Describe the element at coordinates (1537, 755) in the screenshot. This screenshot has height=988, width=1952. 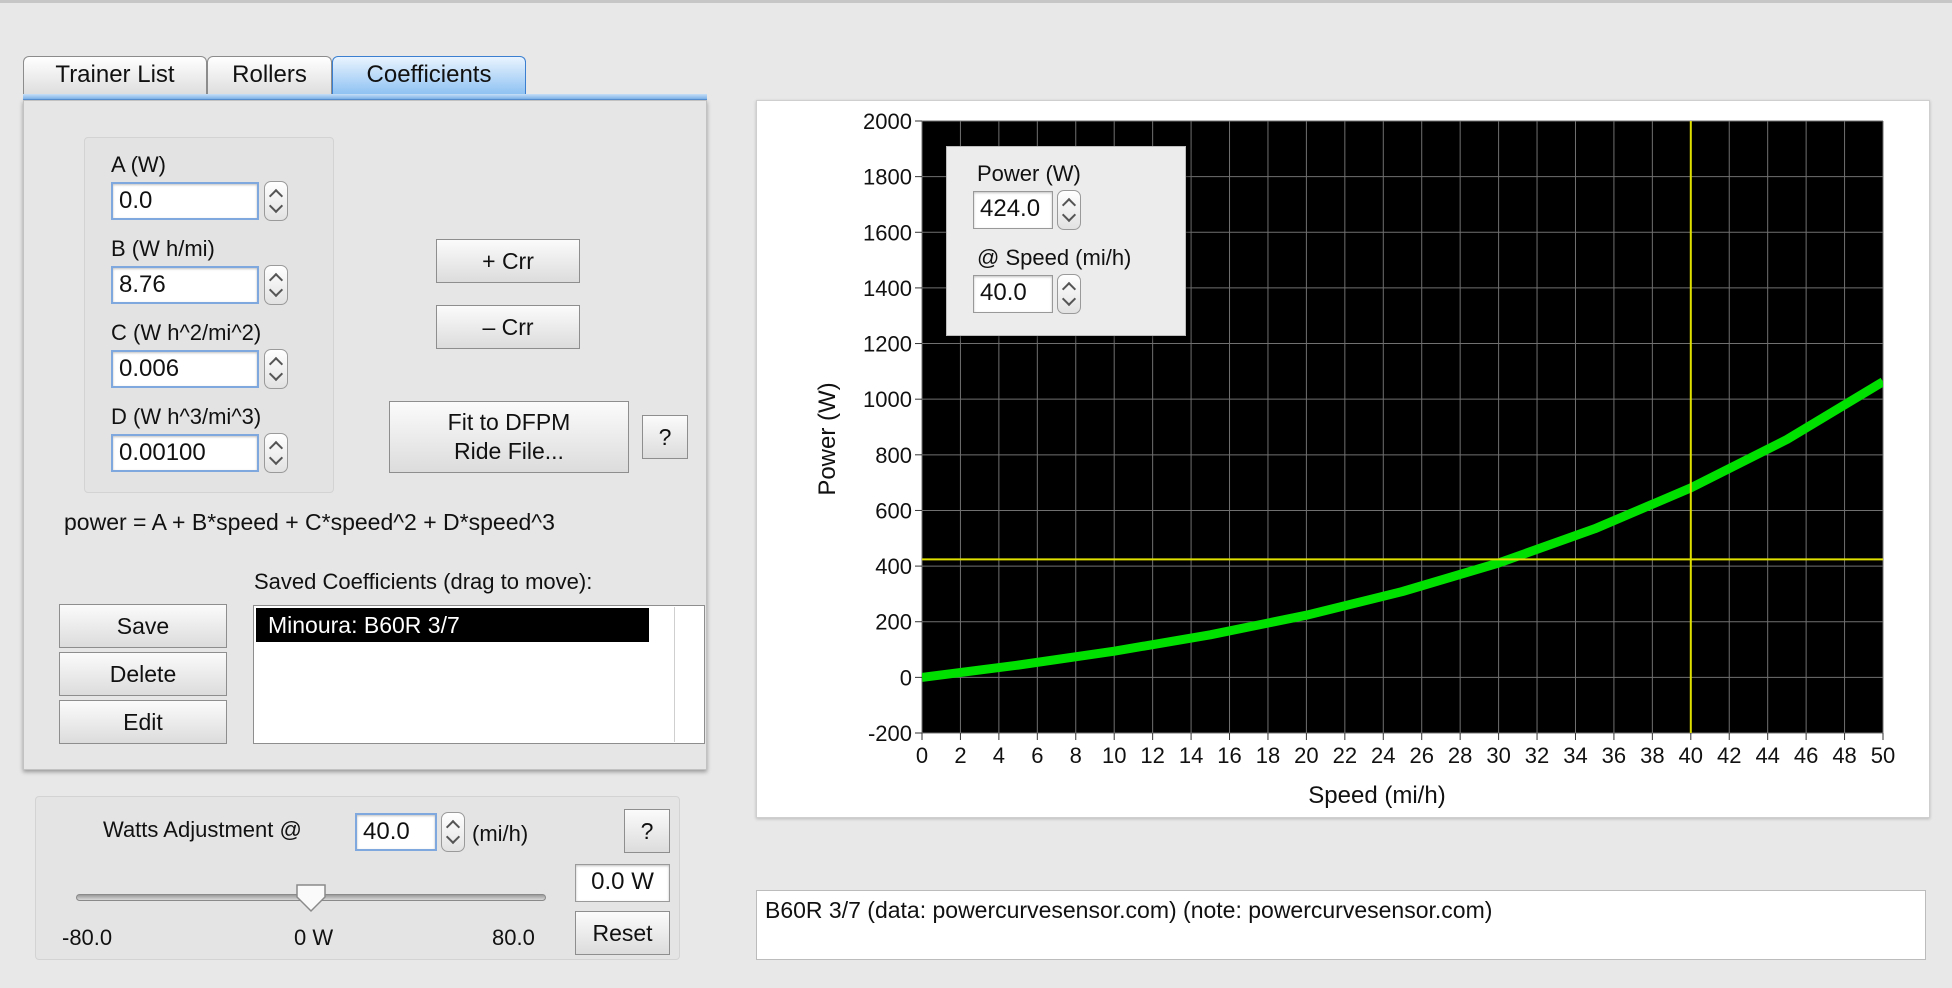
I see `x-tick-label: 32` at that location.